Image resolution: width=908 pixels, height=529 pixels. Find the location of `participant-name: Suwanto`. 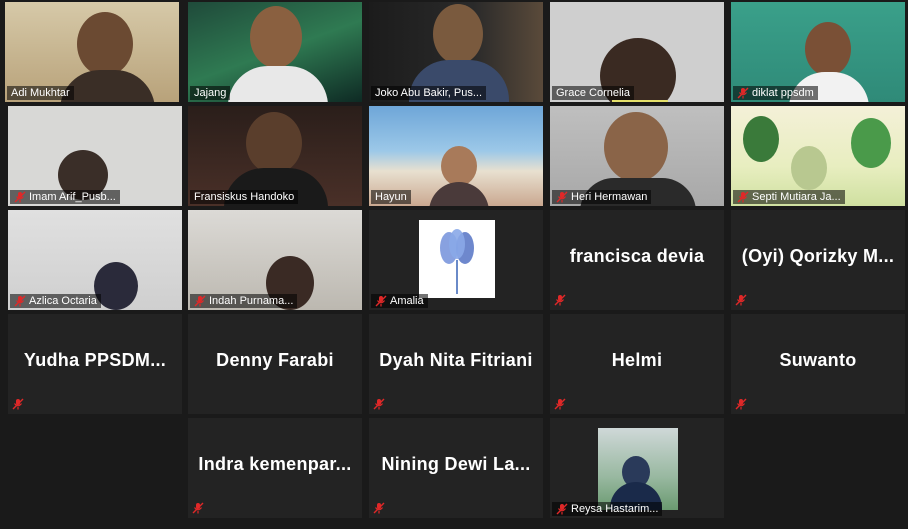

participant-name: Suwanto is located at coordinates (818, 360).